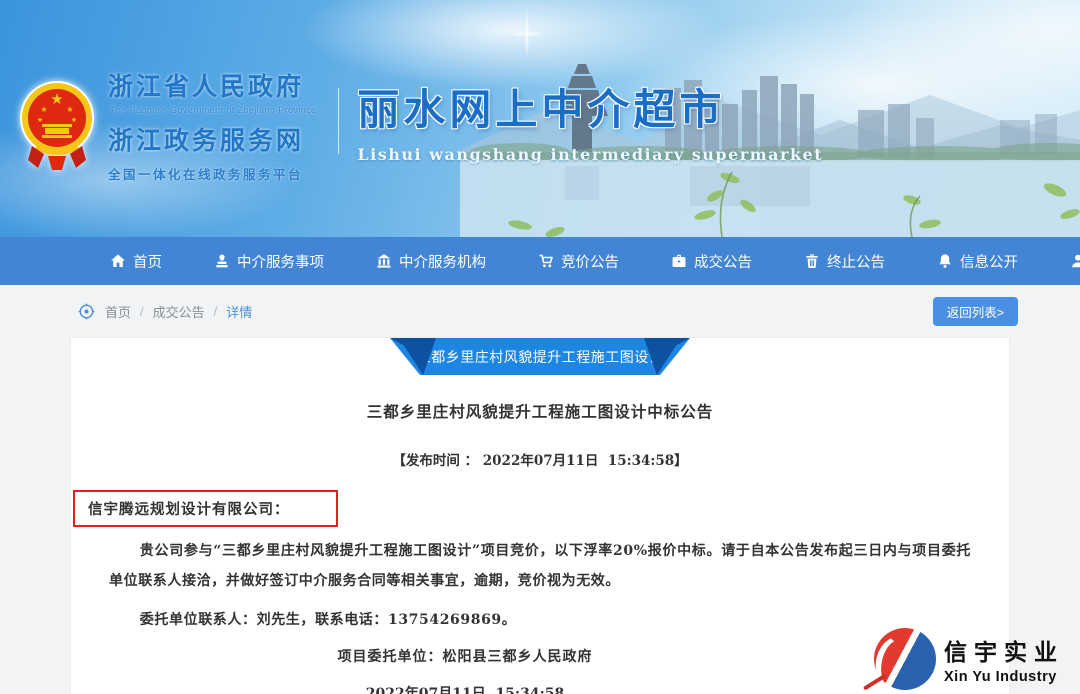 This screenshot has height=694, width=1080. I want to click on breadcrumb-award-notices: 成交公告, so click(179, 311).